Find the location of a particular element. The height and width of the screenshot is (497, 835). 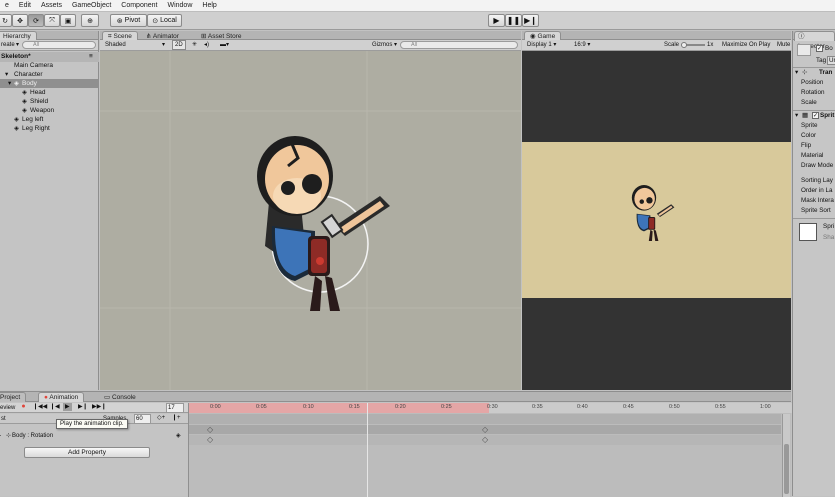

gizmos-dropdown: Gizmos ▾ is located at coordinates (384, 45).